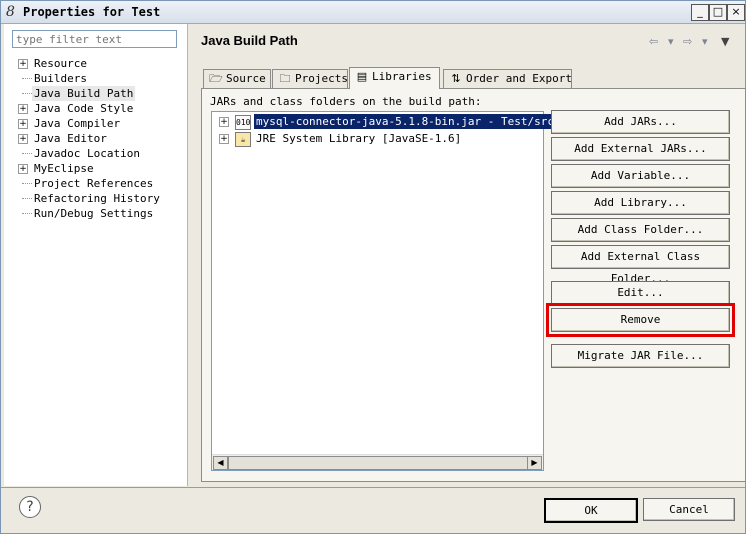 The height and width of the screenshot is (534, 746). I want to click on tree-item-label: Java Editor, so click(70, 138).